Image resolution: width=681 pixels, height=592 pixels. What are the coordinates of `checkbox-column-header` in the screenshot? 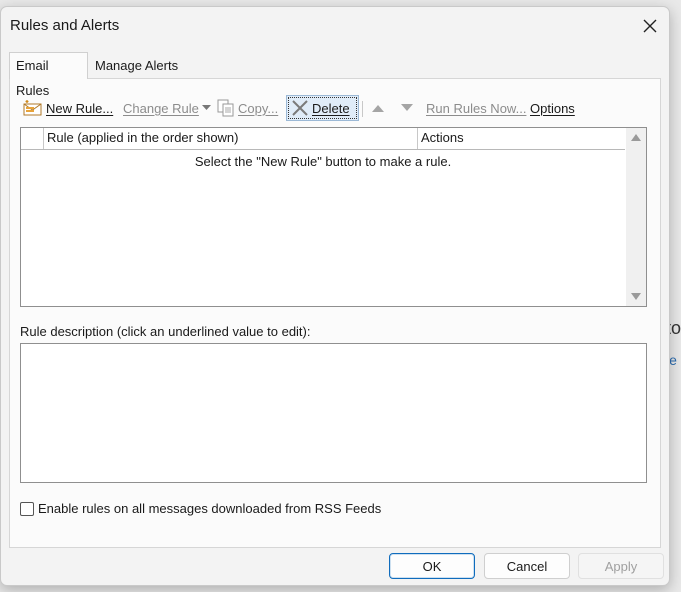 It's located at (32, 138).